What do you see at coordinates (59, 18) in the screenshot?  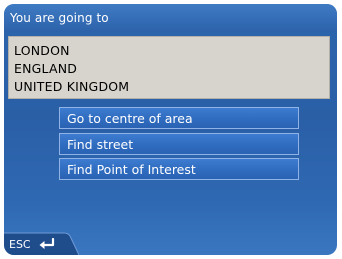 I see `page-title: You are going to` at bounding box center [59, 18].